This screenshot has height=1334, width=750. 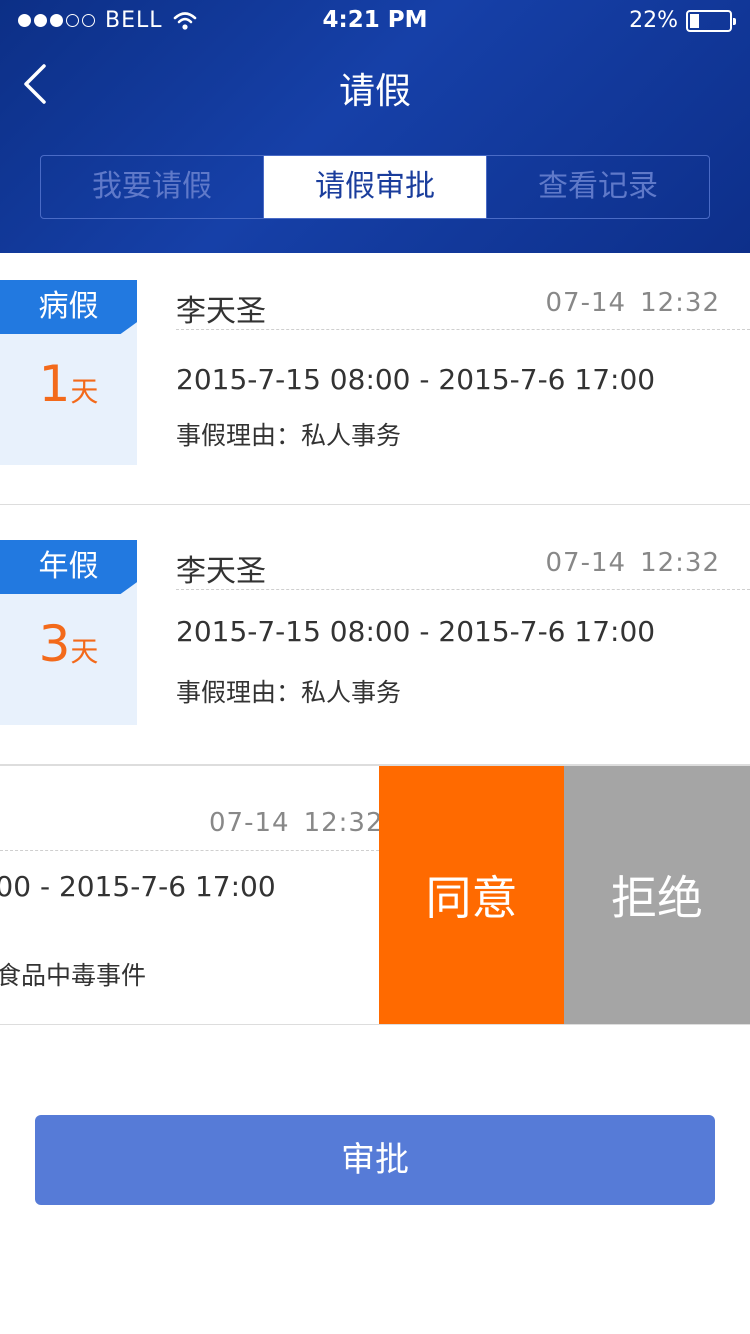 I want to click on tab-bar: 我要请假 请假审批 查看记录, so click(x=375, y=187).